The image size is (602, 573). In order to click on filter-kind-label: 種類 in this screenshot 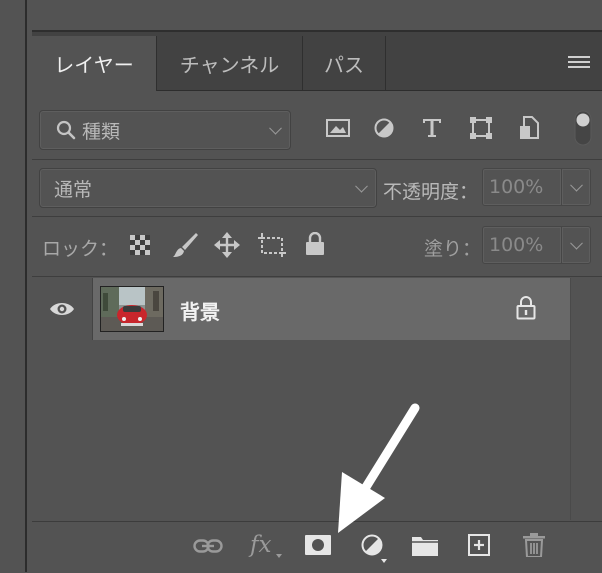, I will do `click(101, 131)`.